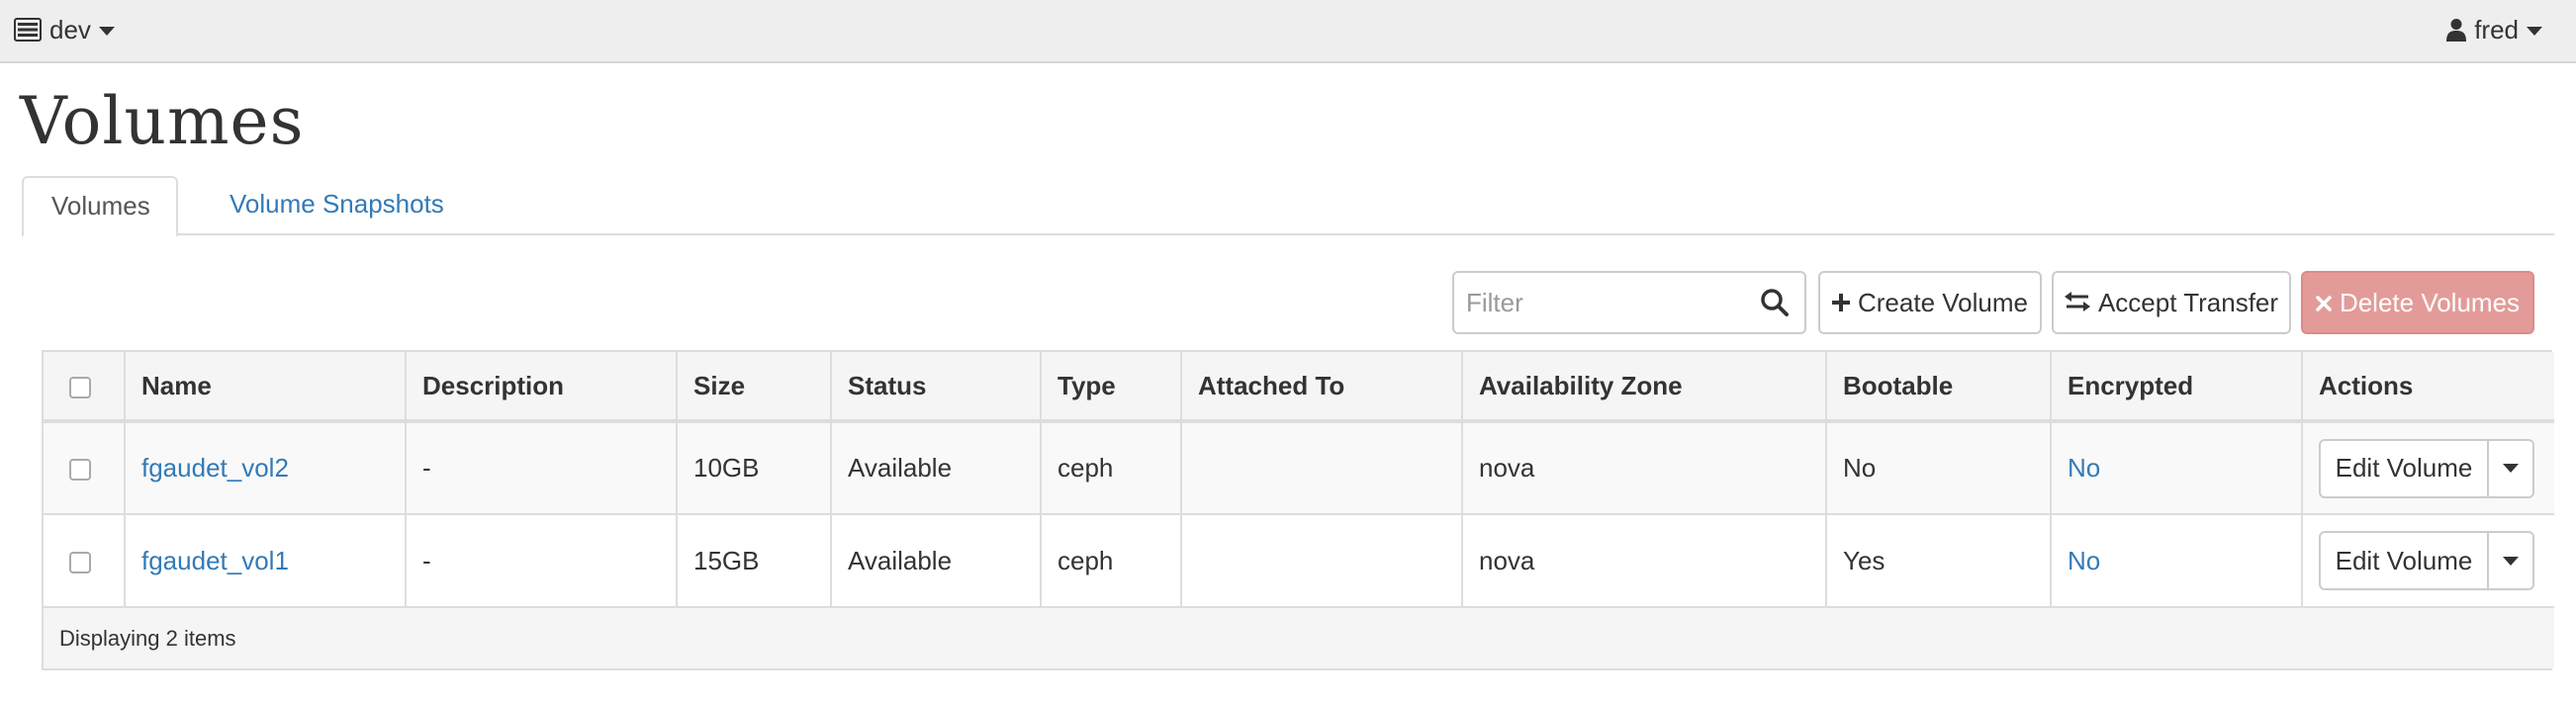 The width and height of the screenshot is (2576, 704). I want to click on volume-size: 10GB, so click(754, 468).